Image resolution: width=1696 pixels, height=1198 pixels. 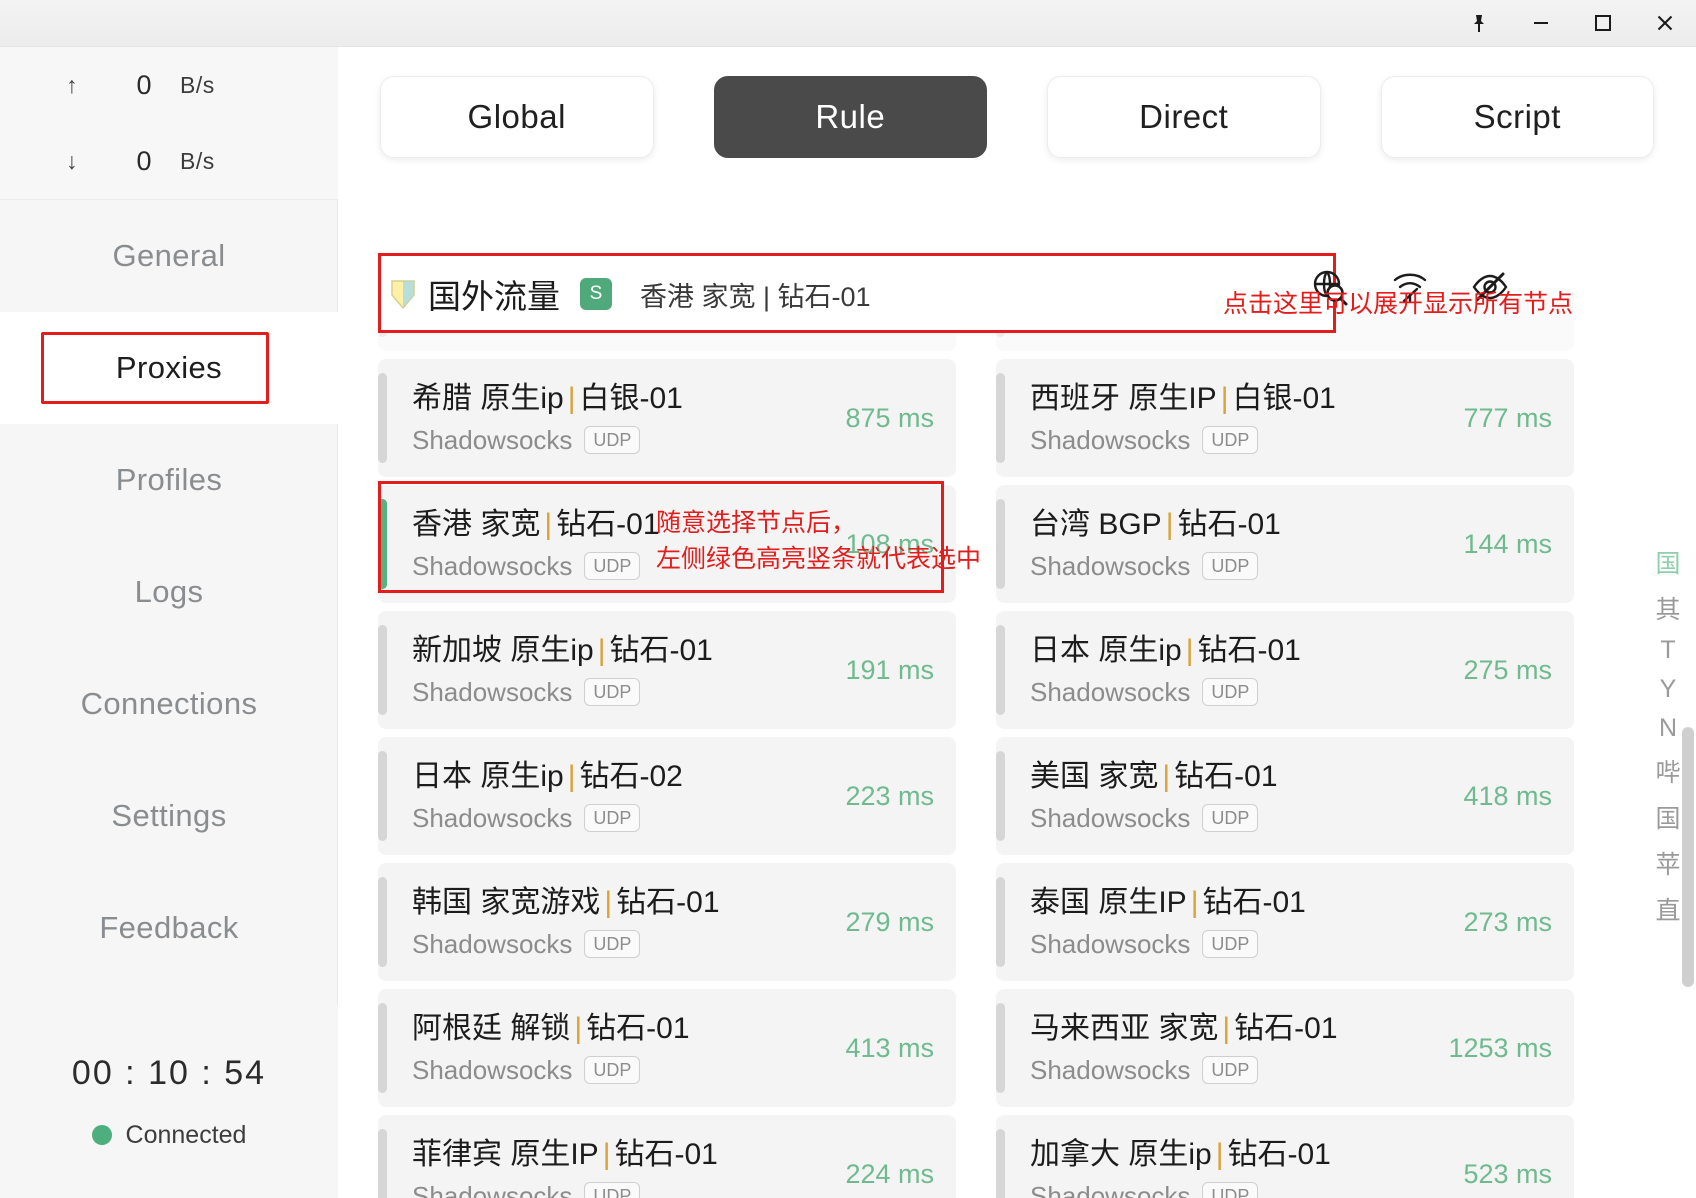 What do you see at coordinates (197, 160) in the screenshot?
I see `download-speed-unit: B/s` at bounding box center [197, 160].